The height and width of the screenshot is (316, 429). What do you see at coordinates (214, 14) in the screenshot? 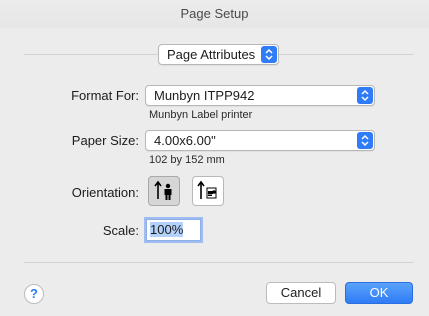
I see `window-title: Page Setup` at bounding box center [214, 14].